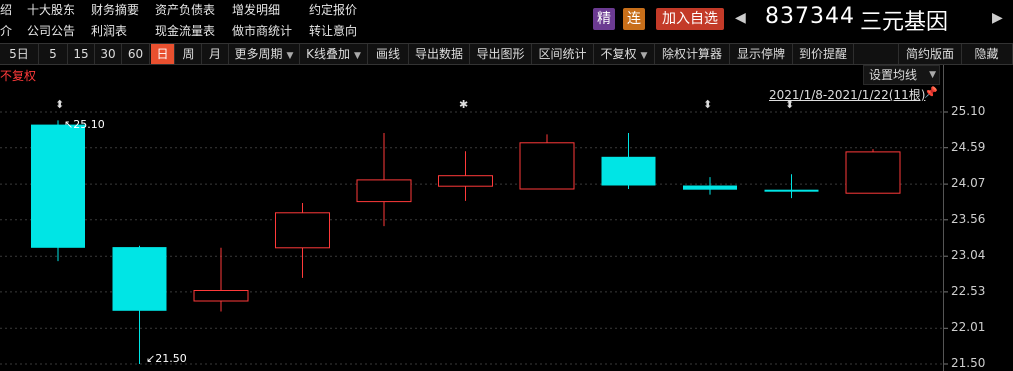  What do you see at coordinates (968, 146) in the screenshot?
I see `y-tick-label: 24.59` at bounding box center [968, 146].